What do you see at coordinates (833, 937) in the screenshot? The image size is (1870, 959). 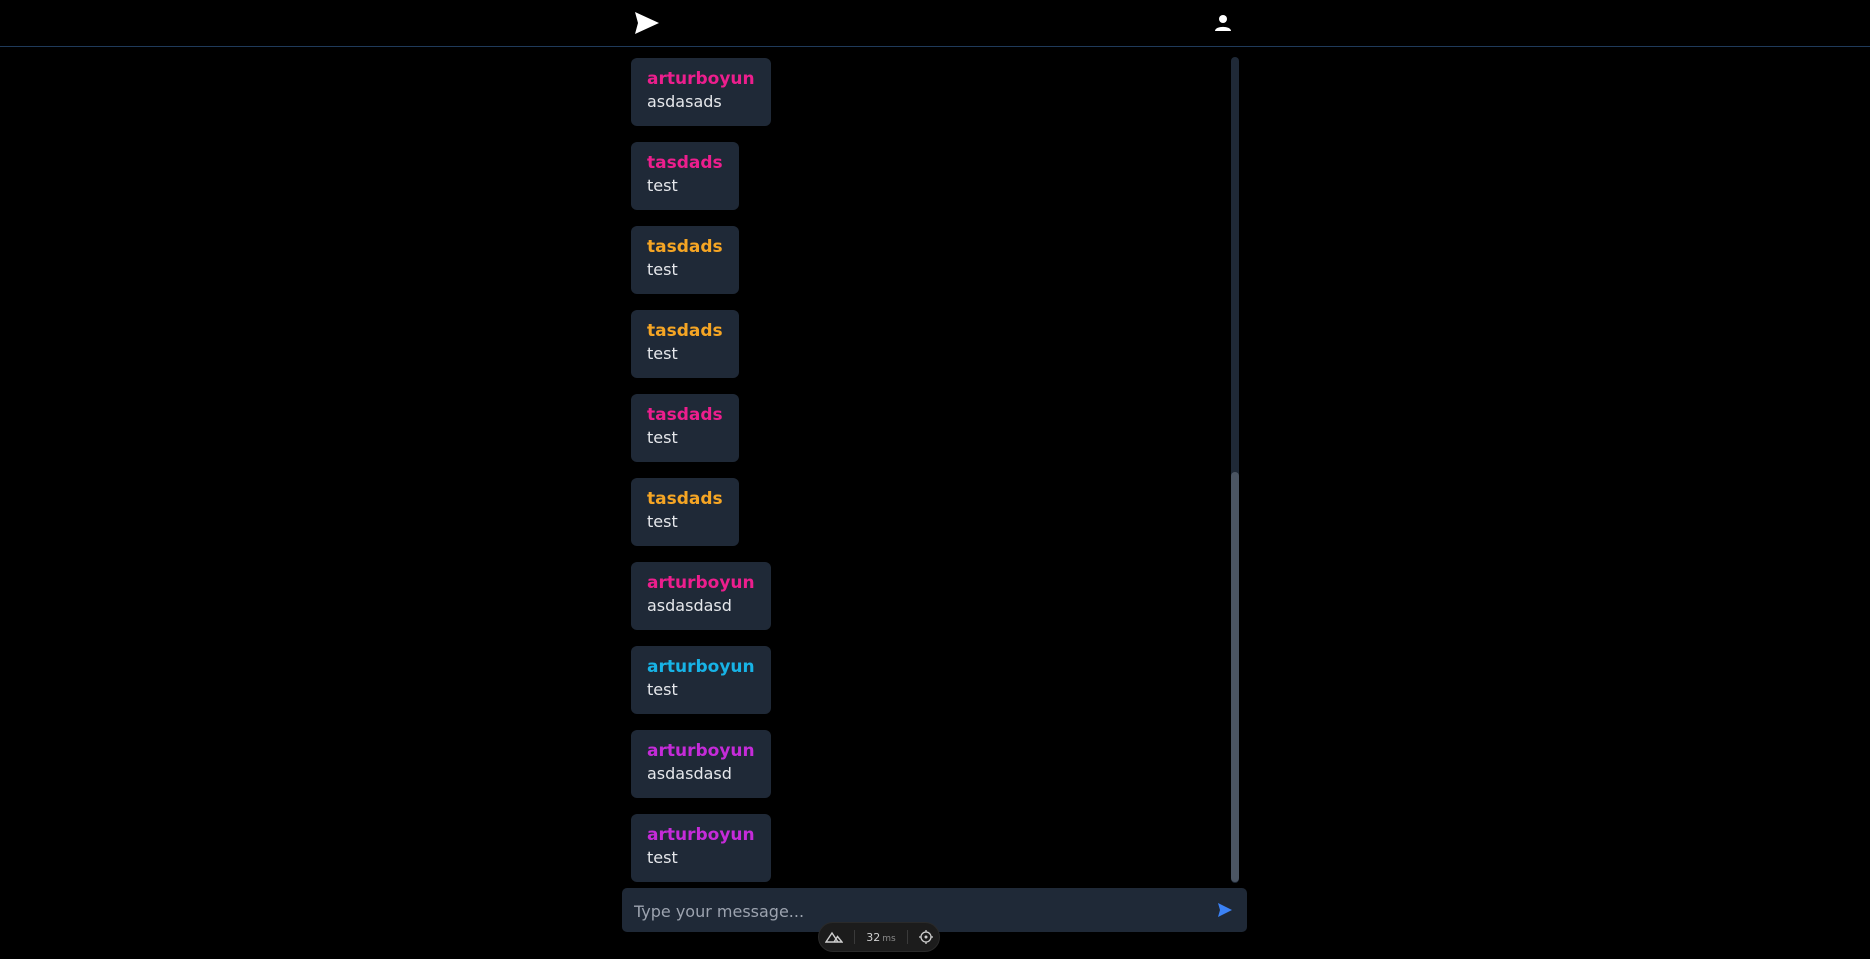 I see `nuxt-icon` at bounding box center [833, 937].